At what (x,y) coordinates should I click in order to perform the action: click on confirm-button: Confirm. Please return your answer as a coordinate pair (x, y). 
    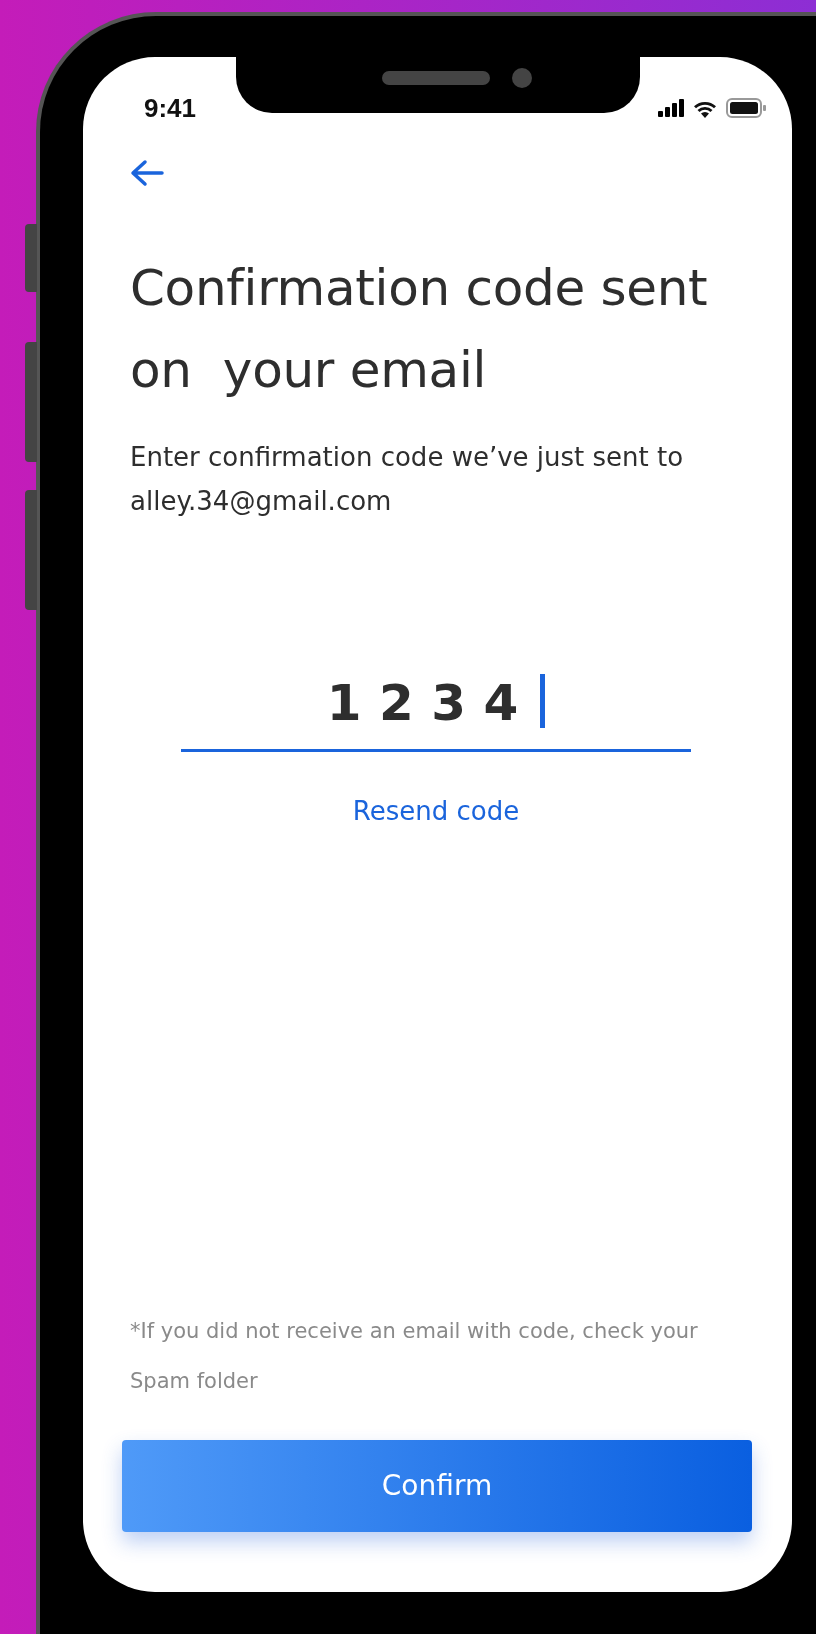
    Looking at the image, I should click on (437, 1486).